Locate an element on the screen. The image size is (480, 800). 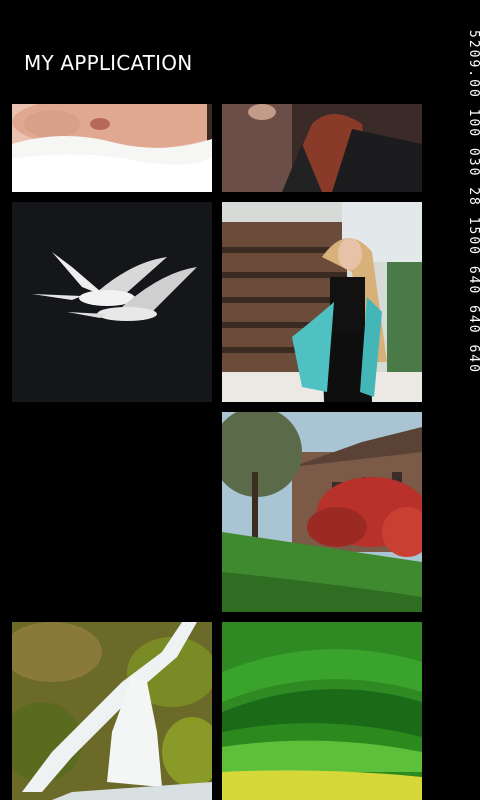
gallery-tile-swans is located at coordinates (112, 302).